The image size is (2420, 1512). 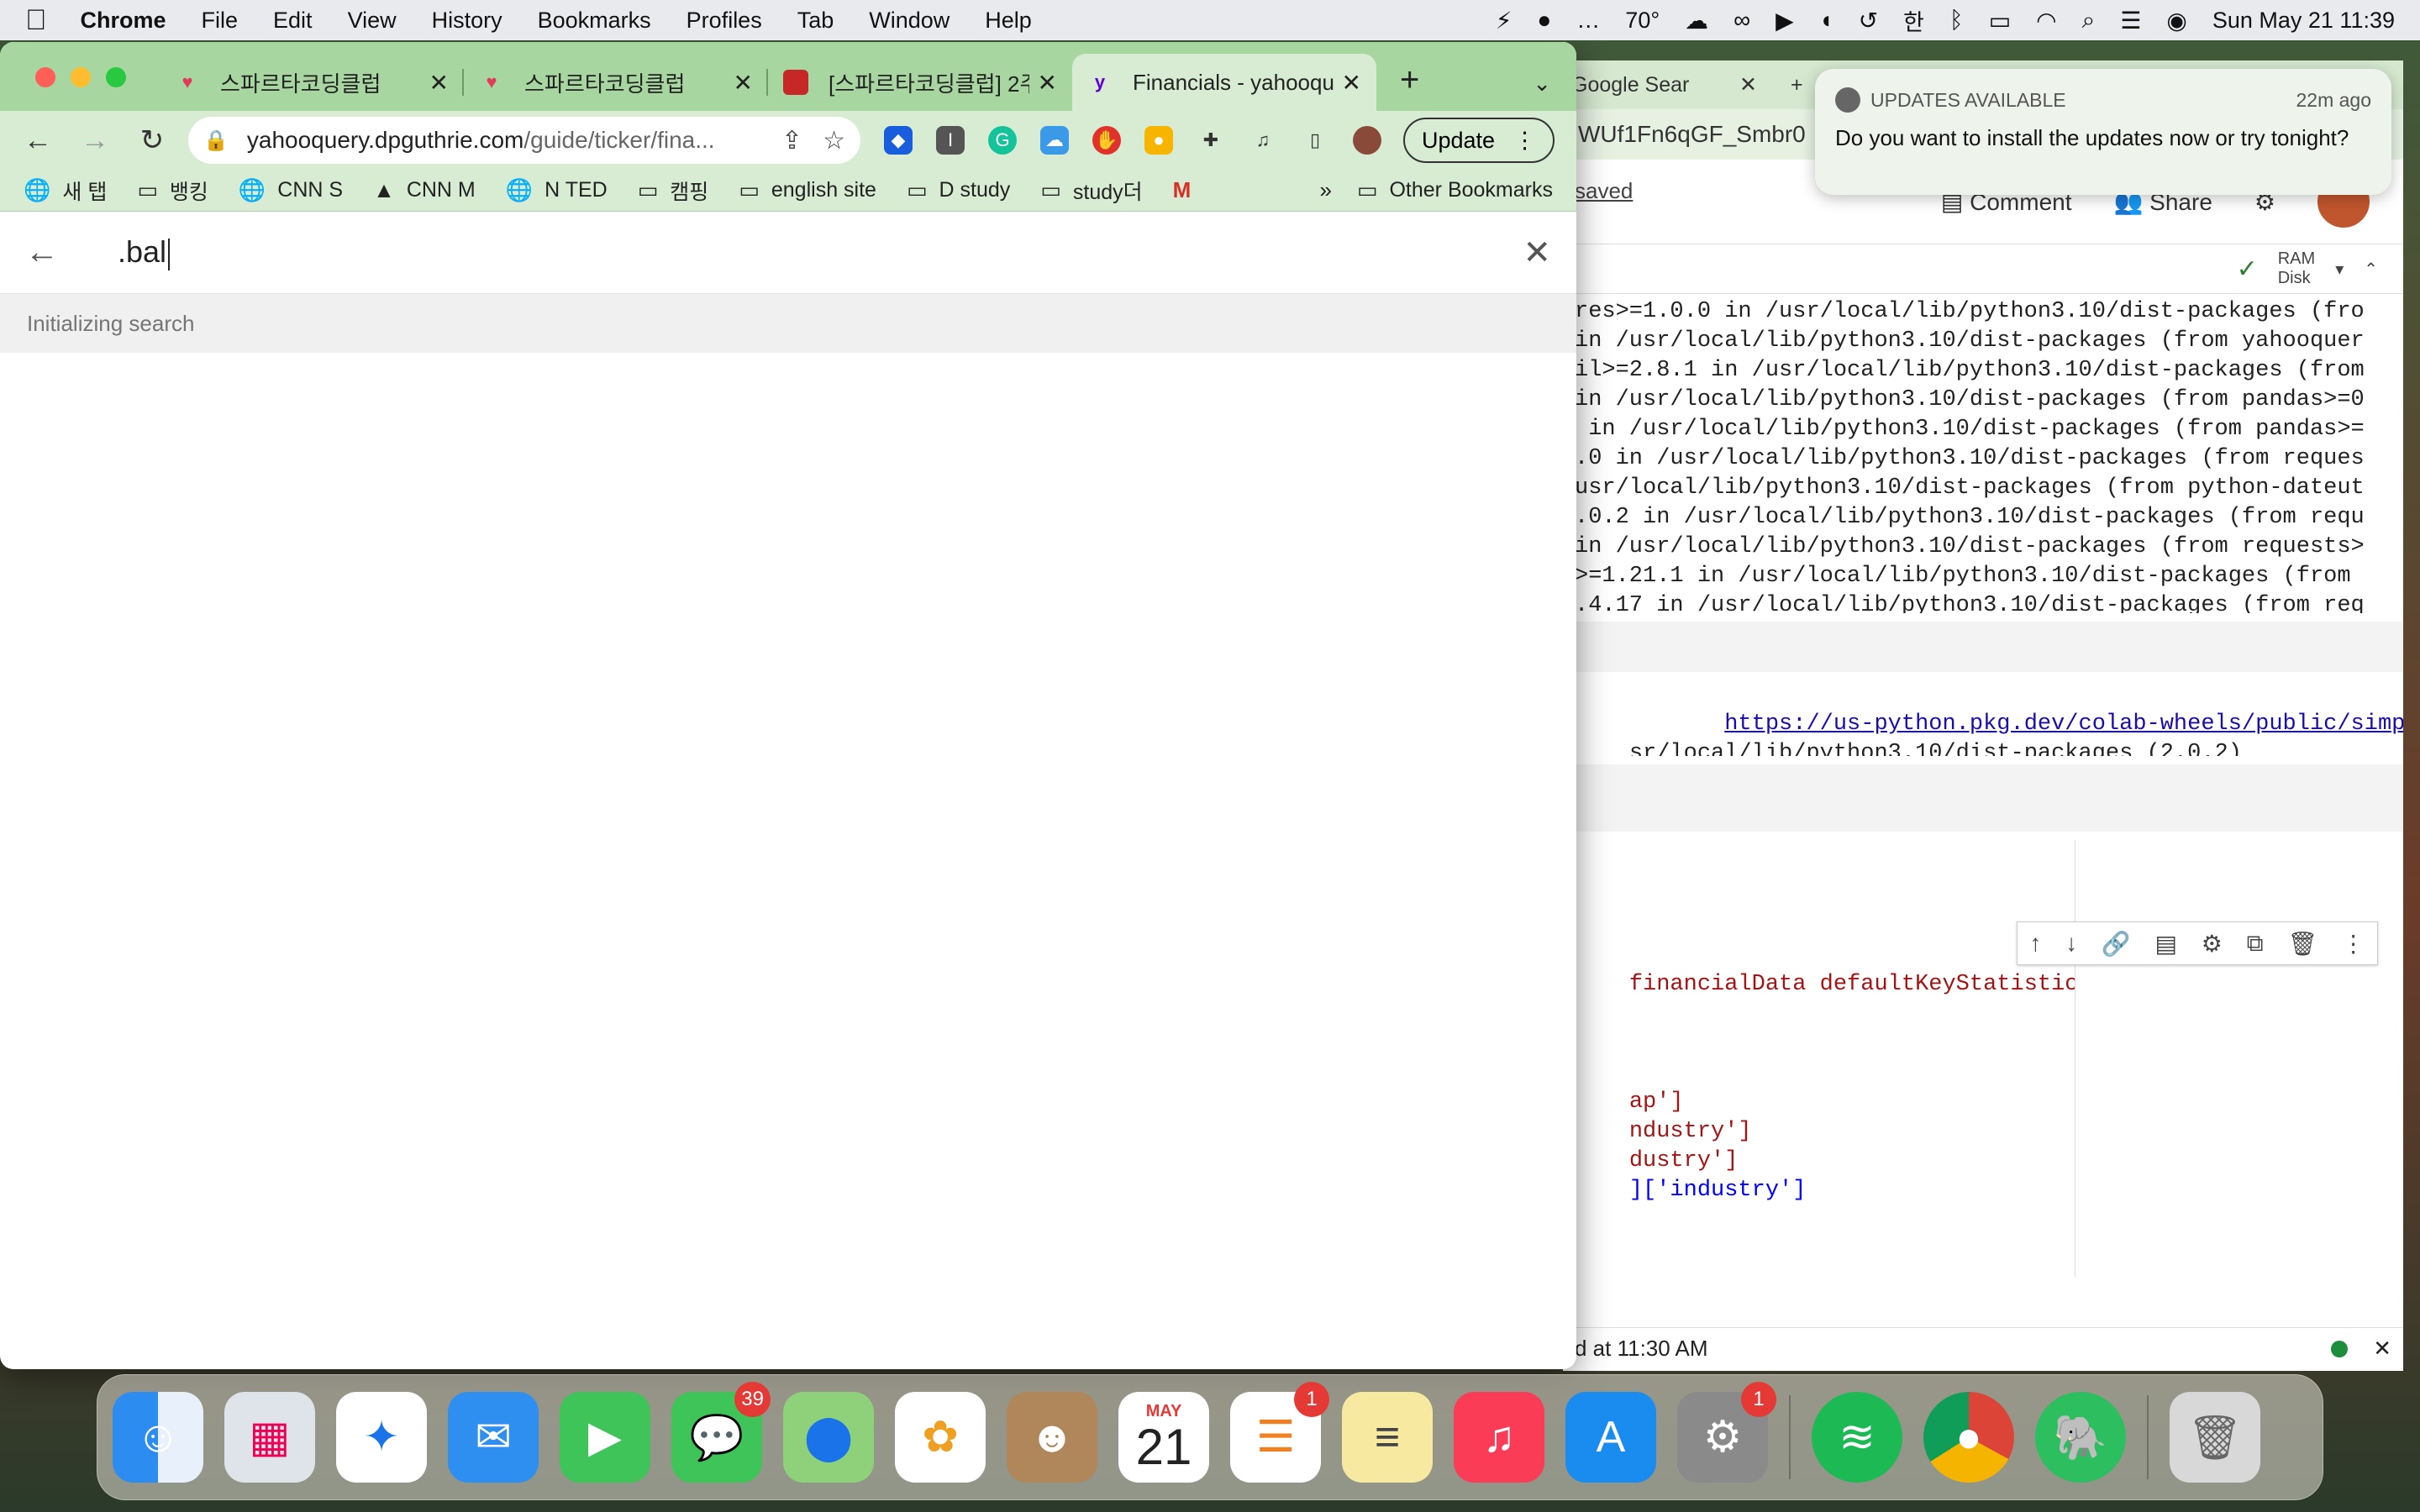 I want to click on trash-dock-icon: 🗑, so click(x=2215, y=1437).